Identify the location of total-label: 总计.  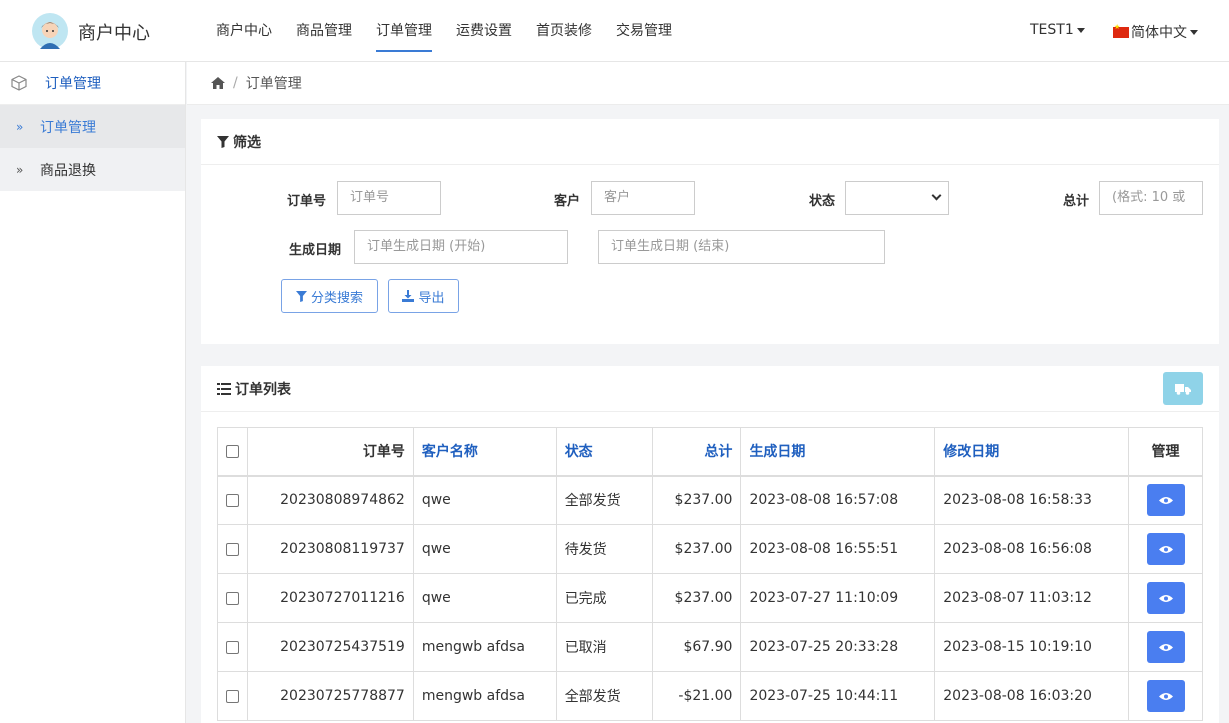
(1076, 201).